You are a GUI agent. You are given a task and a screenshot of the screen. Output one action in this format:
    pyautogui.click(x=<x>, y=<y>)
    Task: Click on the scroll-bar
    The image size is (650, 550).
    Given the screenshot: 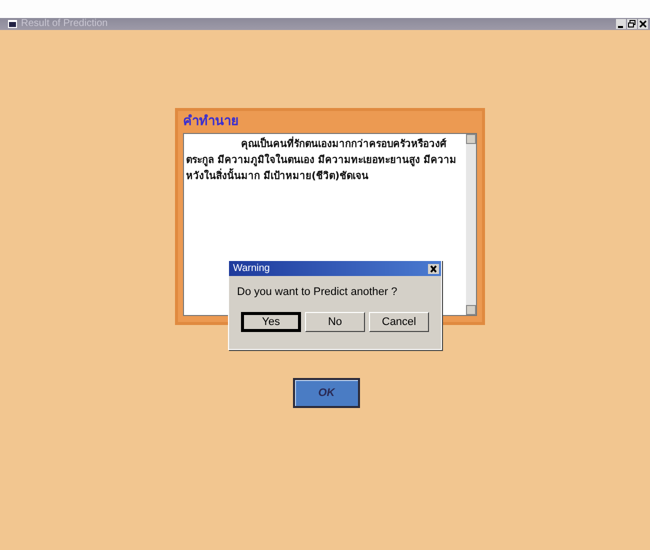 What is the action you would take?
    pyautogui.click(x=471, y=224)
    